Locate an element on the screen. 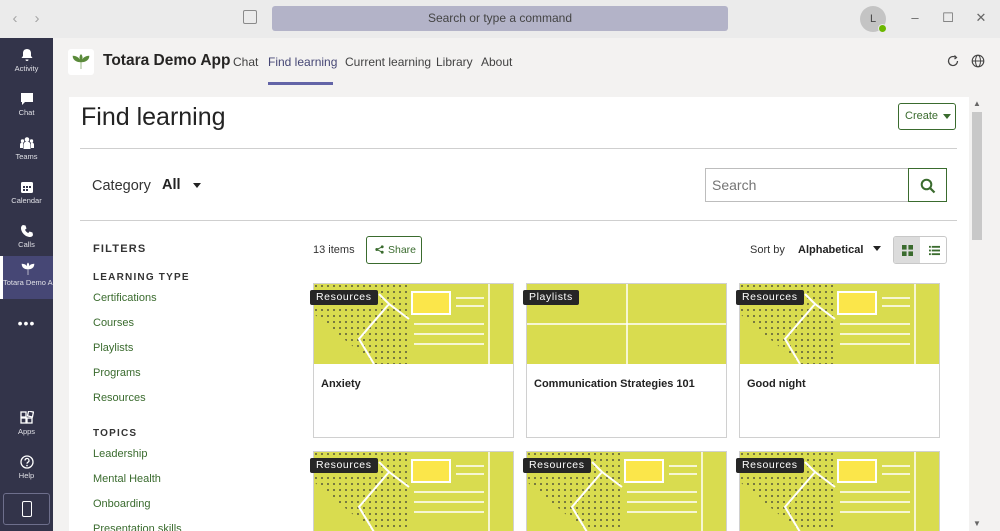 This screenshot has height=531, width=1000. minimize-icon: – is located at coordinates (915, 17).